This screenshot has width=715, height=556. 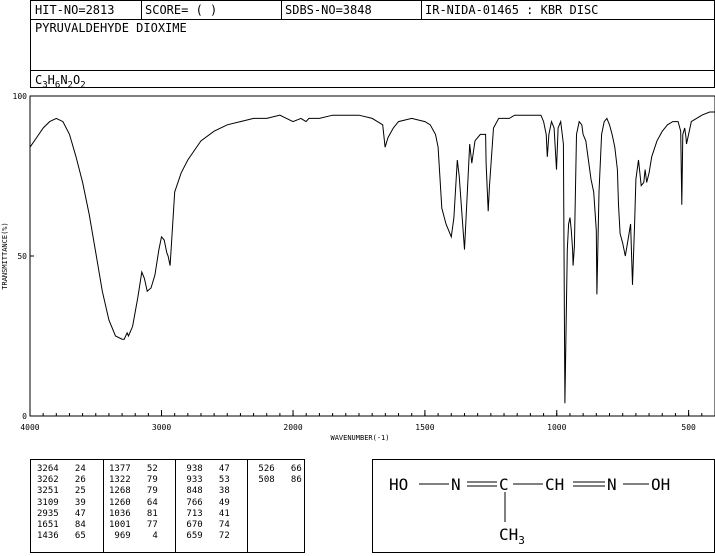 What do you see at coordinates (61, 525) in the screenshot?
I see `peak-row: 1651 84` at bounding box center [61, 525].